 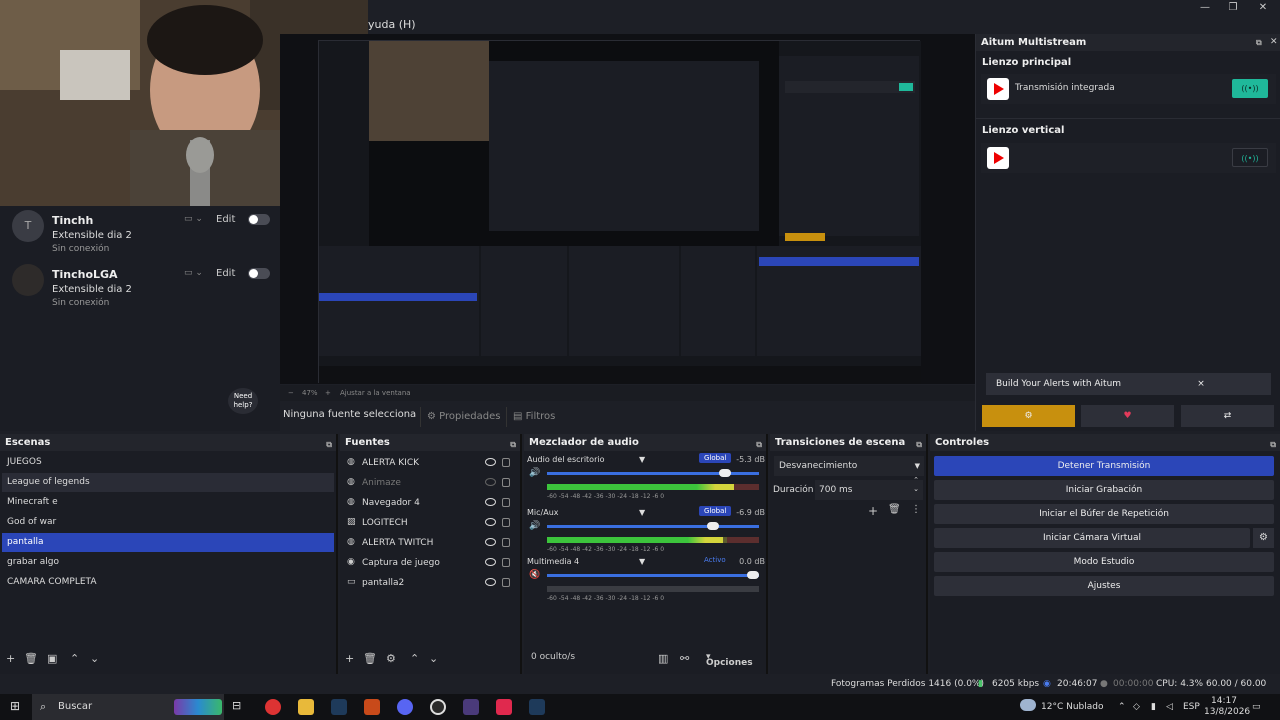 What do you see at coordinates (1153, 707) in the screenshot?
I see `microphone-icon: ▮` at bounding box center [1153, 707].